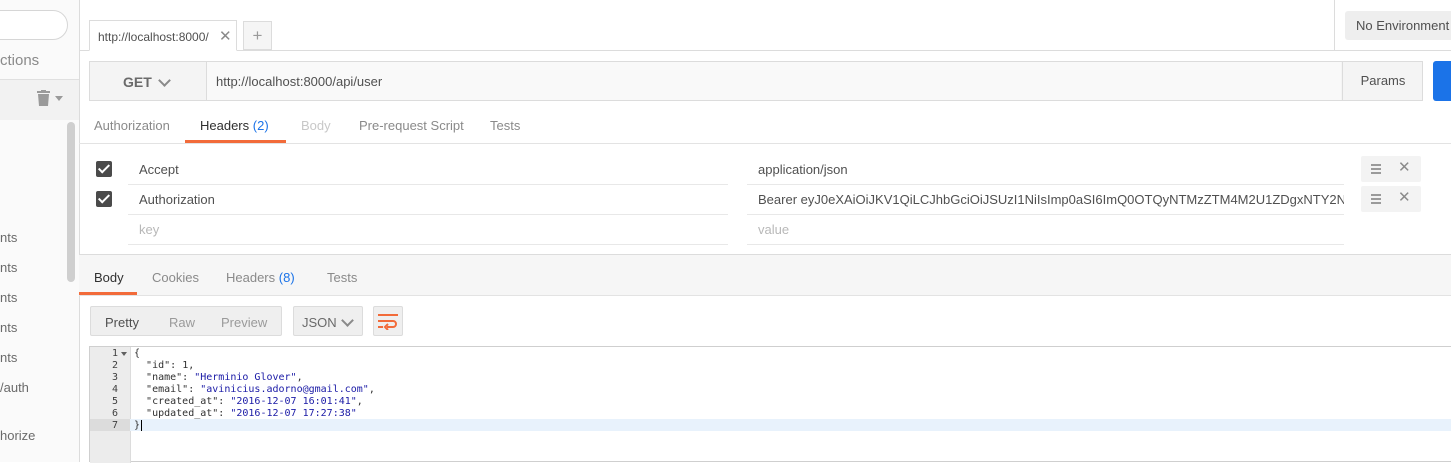 The image size is (1451, 463). I want to click on request-tab: http://localhost:8000/ ✕, so click(163, 35).